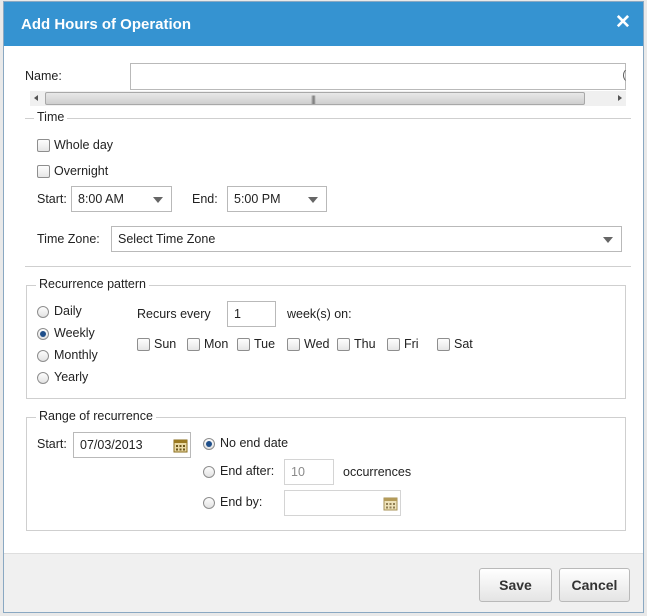 The width and height of the screenshot is (647, 616). I want to click on day-wed-checkbox, so click(293, 344).